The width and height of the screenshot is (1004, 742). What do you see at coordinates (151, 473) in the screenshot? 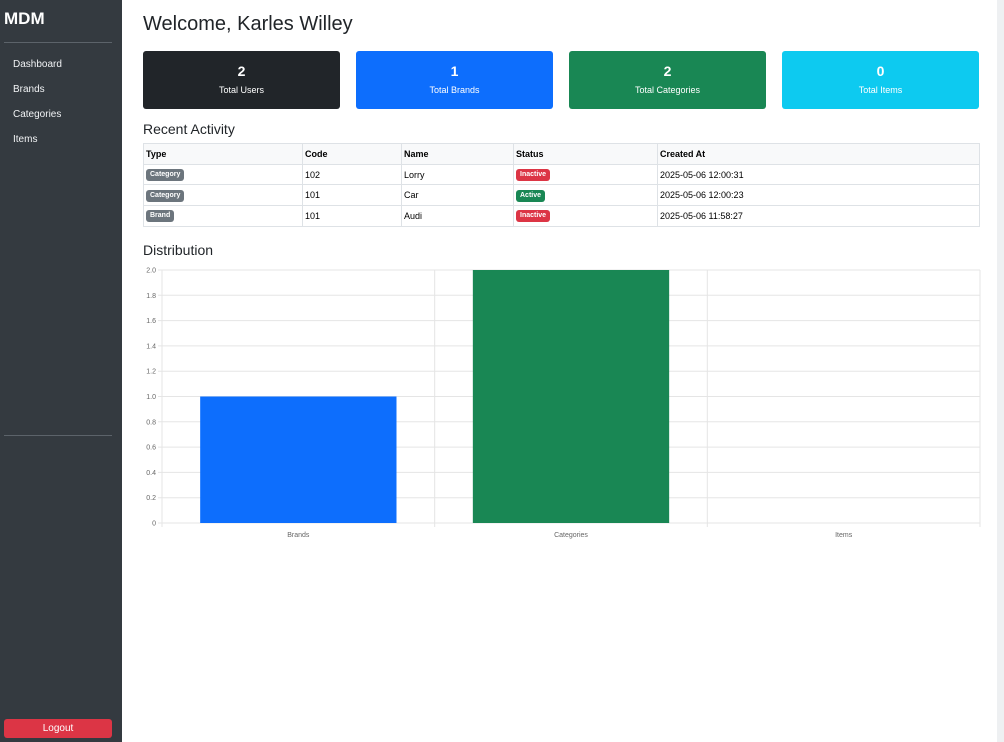
I see `y-tick-label: 0.4` at bounding box center [151, 473].